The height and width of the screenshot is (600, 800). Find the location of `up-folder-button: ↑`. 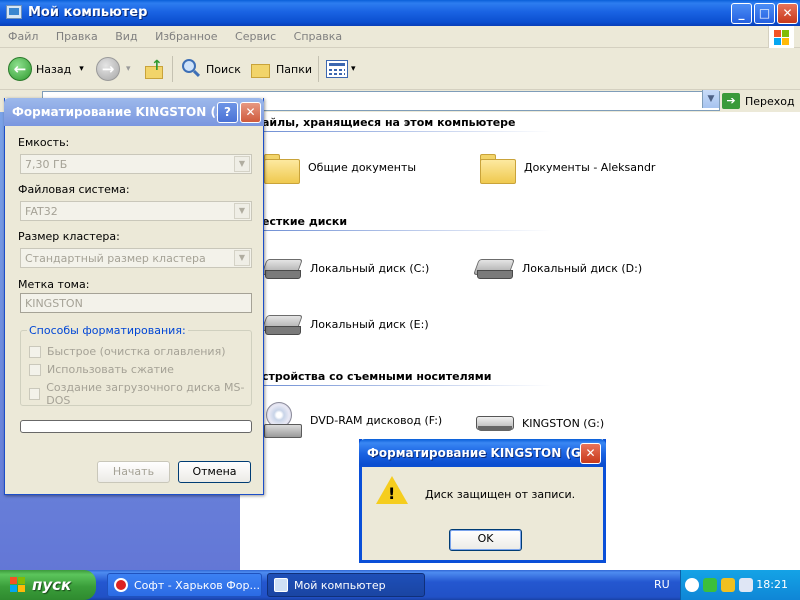

up-folder-button: ↑ is located at coordinates (155, 69).